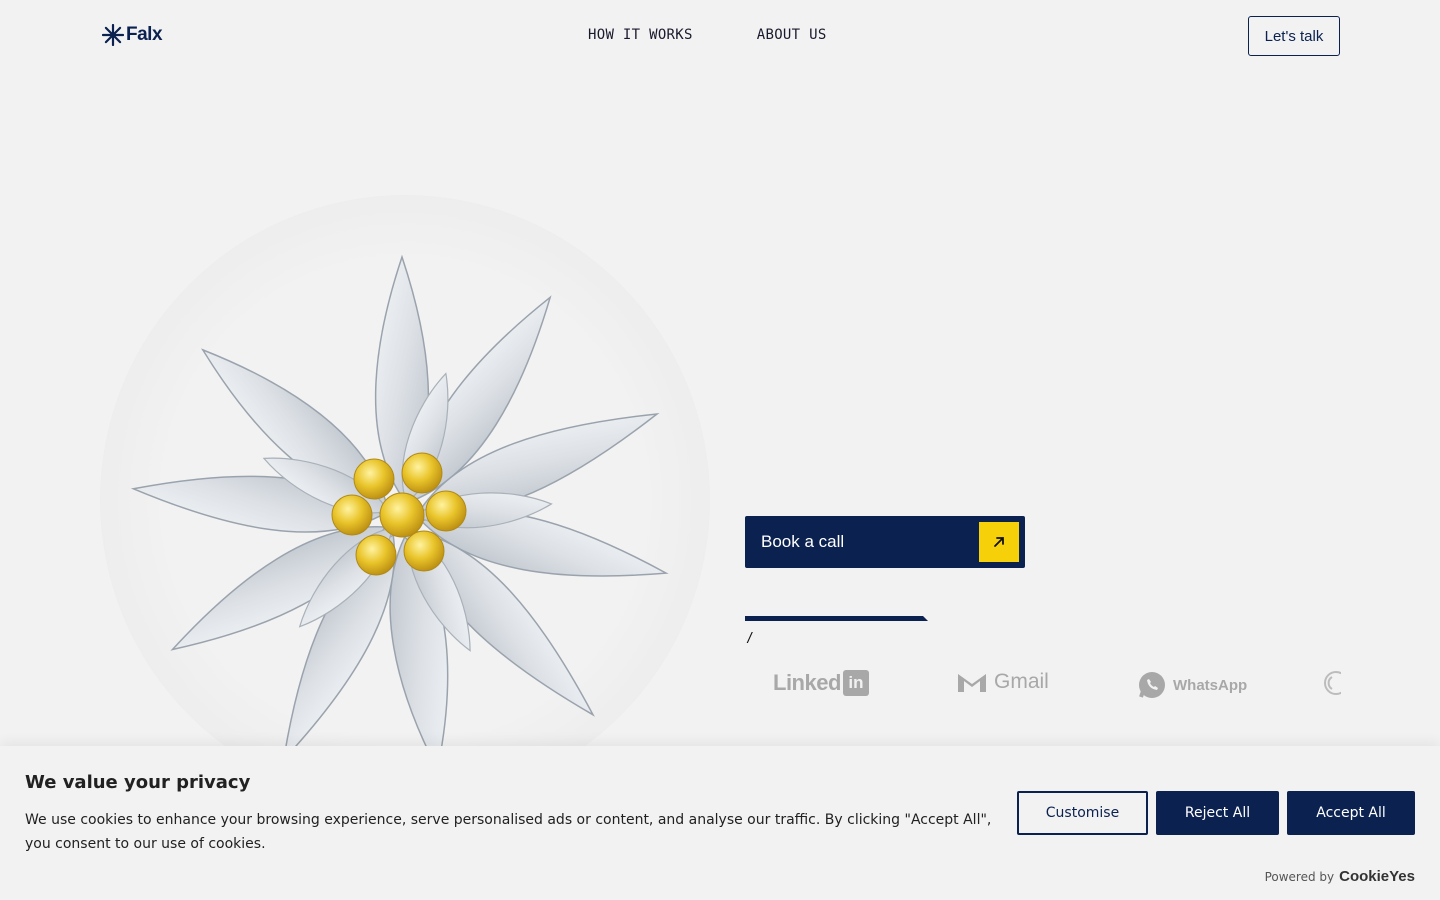 The height and width of the screenshot is (900, 1440). What do you see at coordinates (1294, 36) in the screenshot?
I see `lets-talk-button: Let's talk` at bounding box center [1294, 36].